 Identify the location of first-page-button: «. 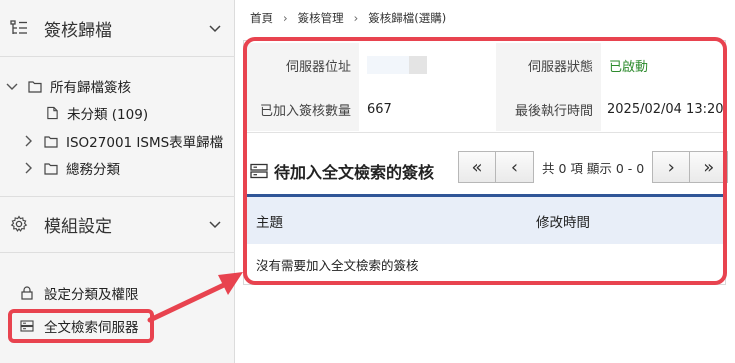
(477, 167).